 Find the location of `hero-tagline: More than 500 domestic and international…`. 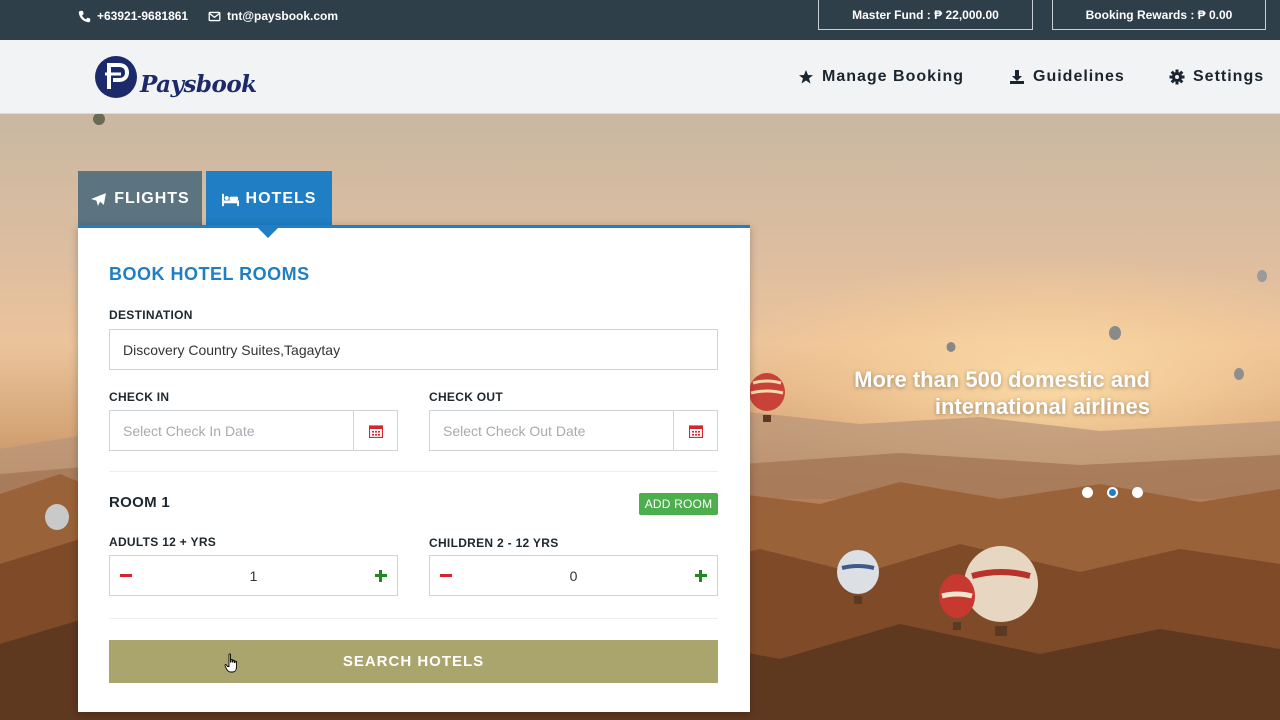

hero-tagline: More than 500 domestic and international… is located at coordinates (975, 393).